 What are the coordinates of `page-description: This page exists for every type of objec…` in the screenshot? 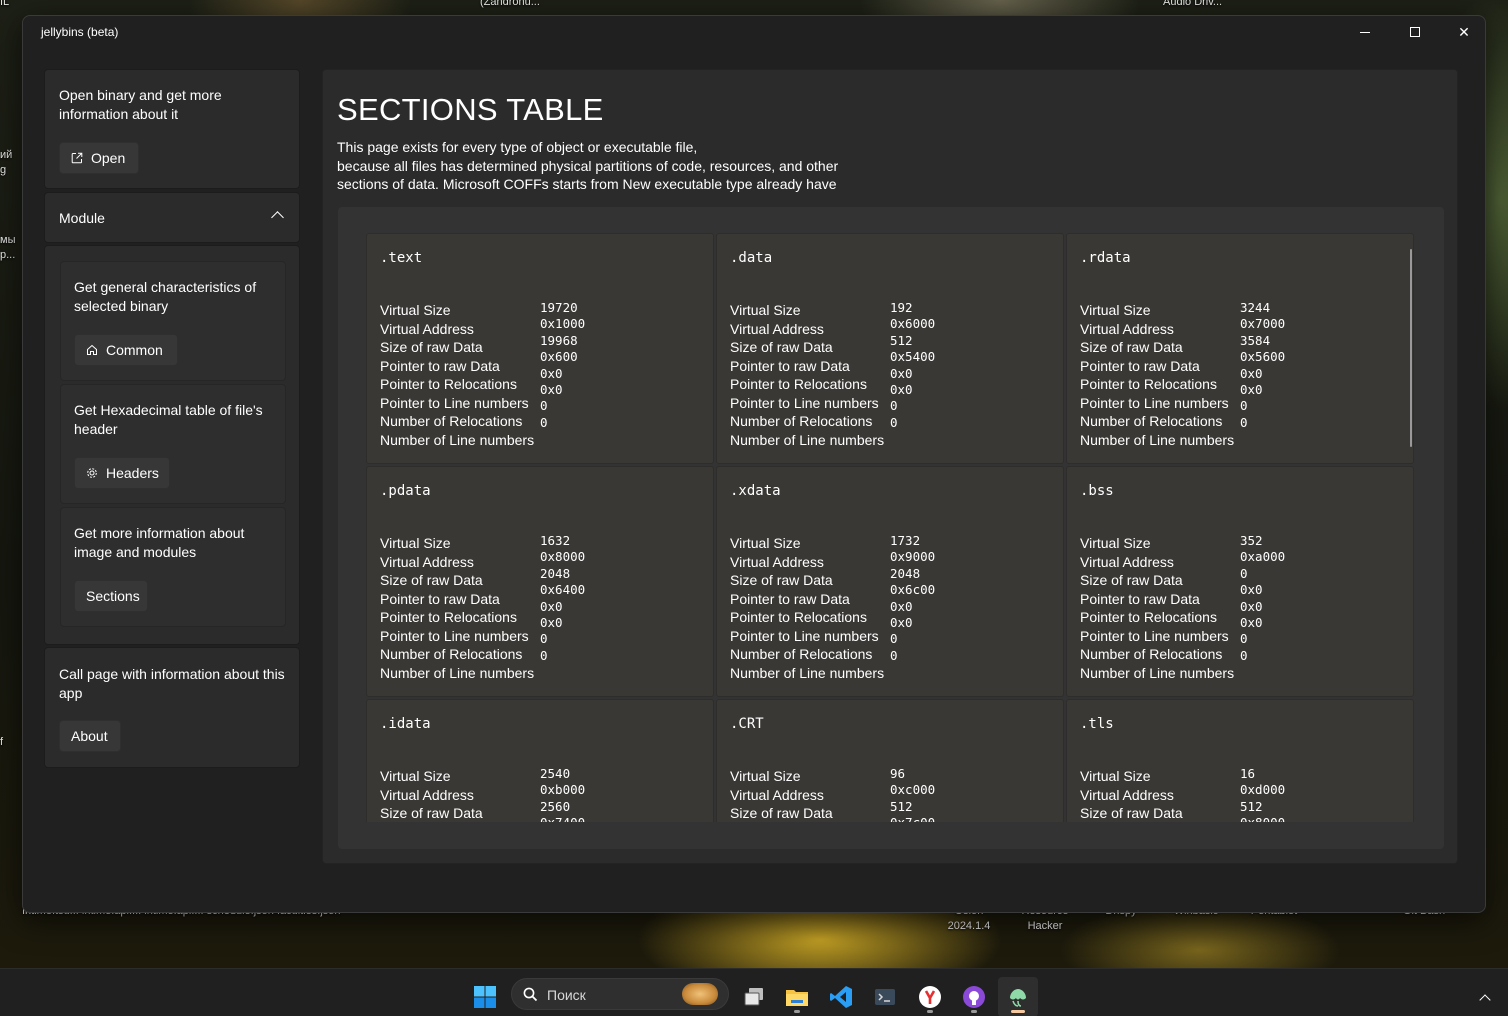 It's located at (617, 166).